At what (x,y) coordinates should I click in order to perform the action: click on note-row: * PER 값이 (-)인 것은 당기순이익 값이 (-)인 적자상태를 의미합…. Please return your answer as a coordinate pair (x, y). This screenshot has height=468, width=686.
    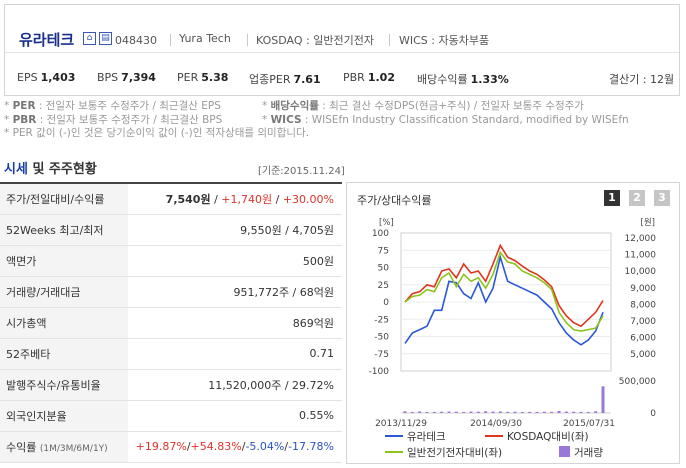
    Looking at the image, I should click on (157, 133).